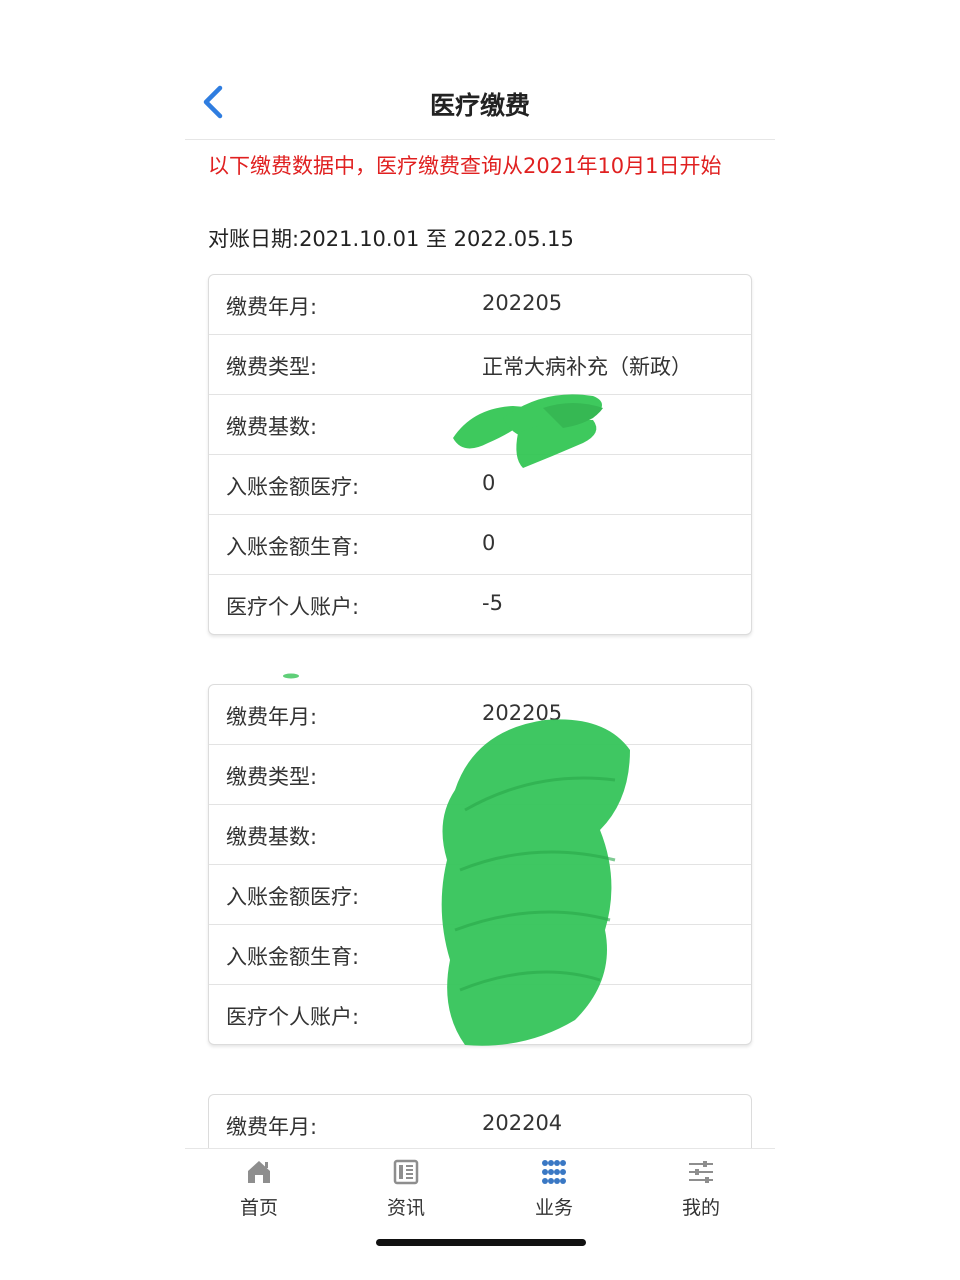  What do you see at coordinates (480, 365) in the screenshot?
I see `record-row-type: 缴费类型: 正常大病补充（新政）` at bounding box center [480, 365].